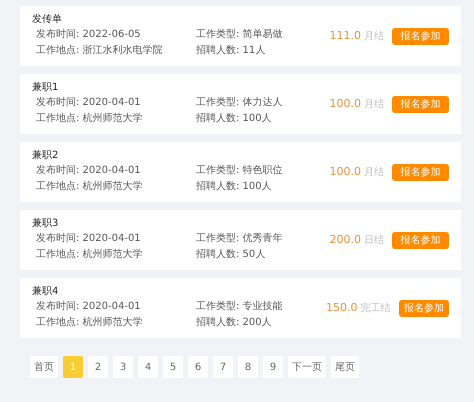 The image size is (474, 402). I want to click on salary: 150.0, so click(342, 307).